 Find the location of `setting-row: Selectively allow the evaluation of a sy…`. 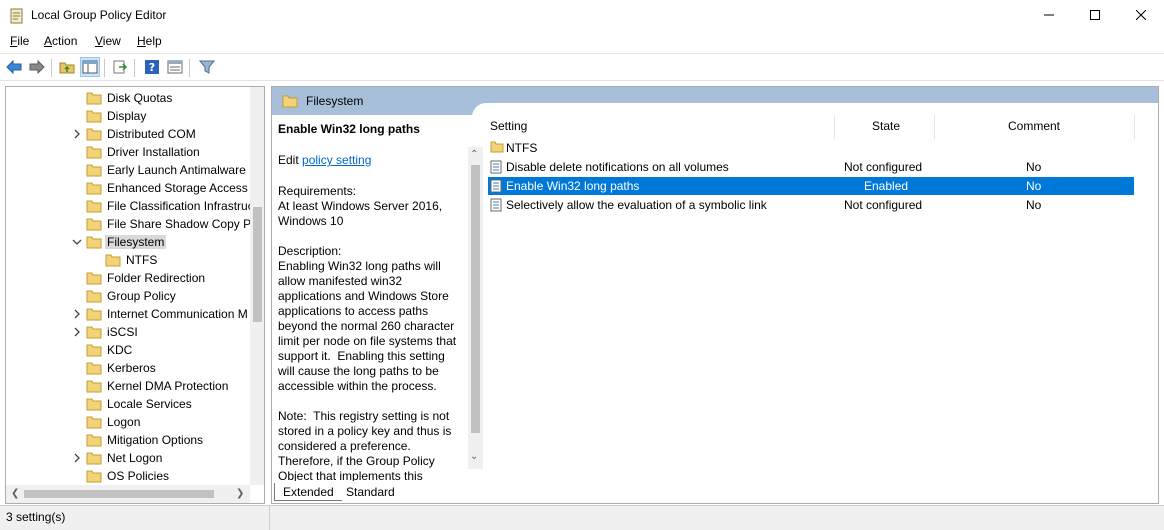

setting-row: Selectively allow the evaluation of a sy… is located at coordinates (811, 205).